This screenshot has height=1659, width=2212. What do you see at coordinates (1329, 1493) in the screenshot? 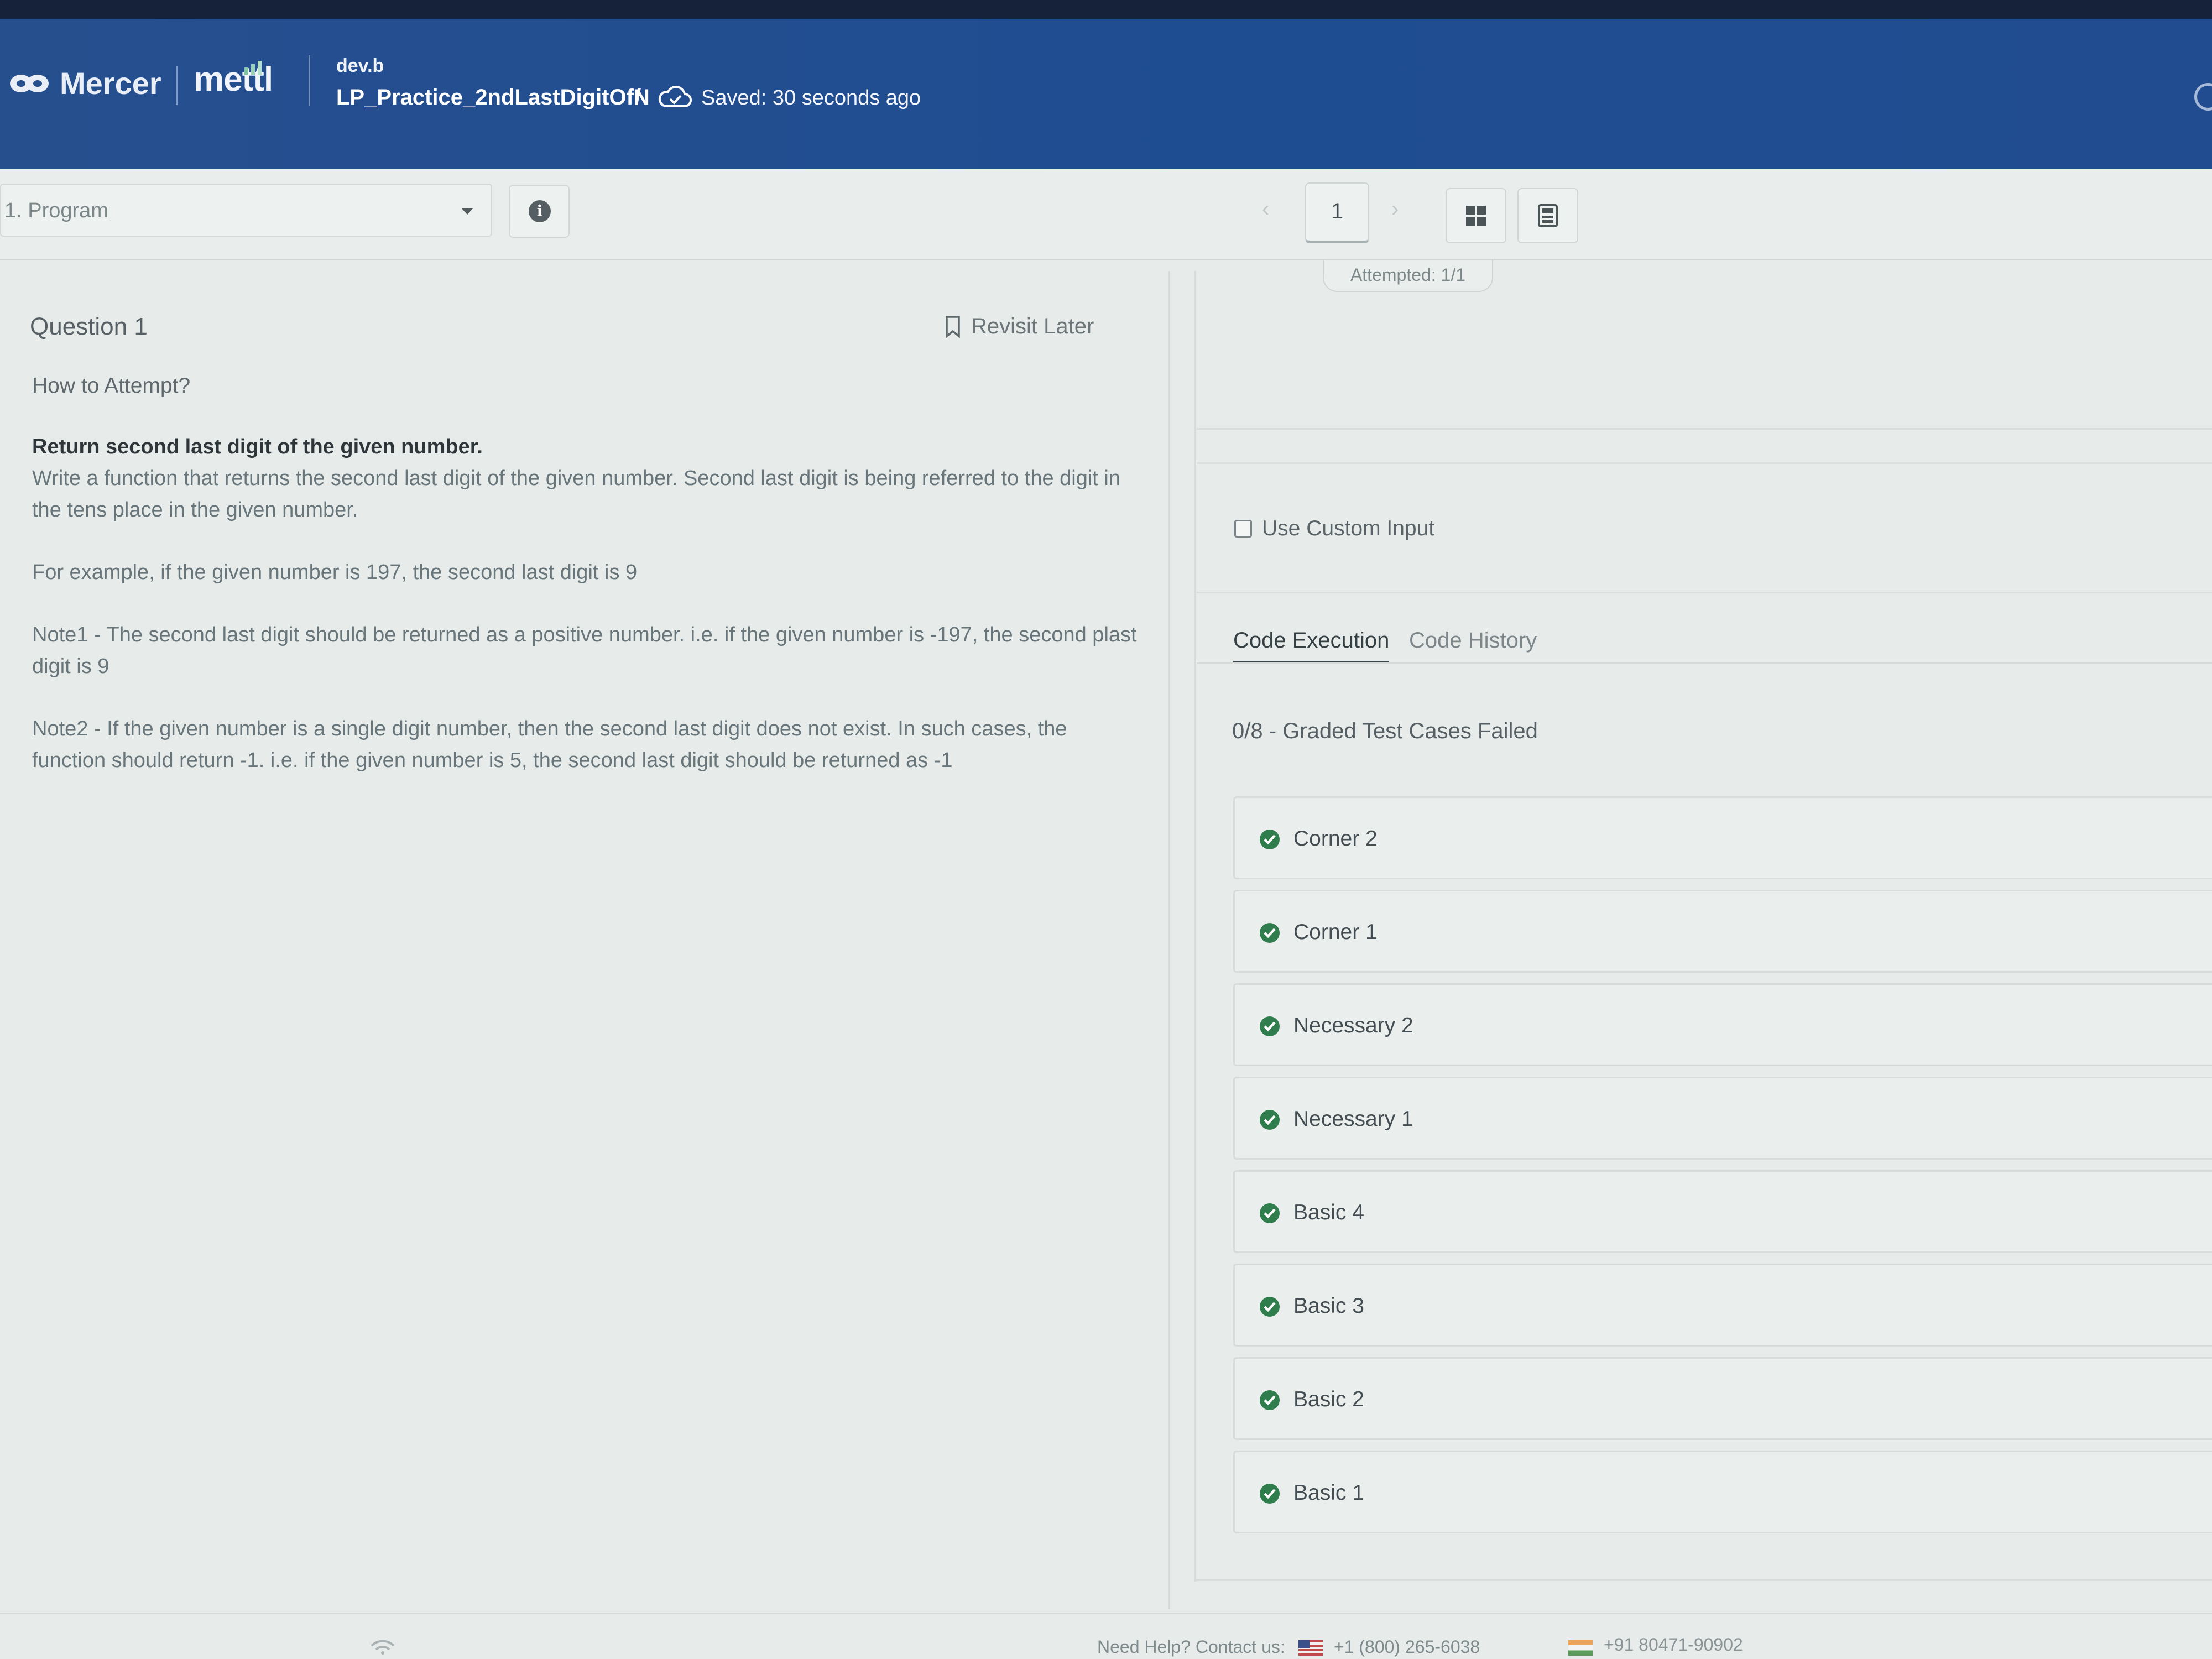
I see `test-case-name: Basic 1` at bounding box center [1329, 1493].